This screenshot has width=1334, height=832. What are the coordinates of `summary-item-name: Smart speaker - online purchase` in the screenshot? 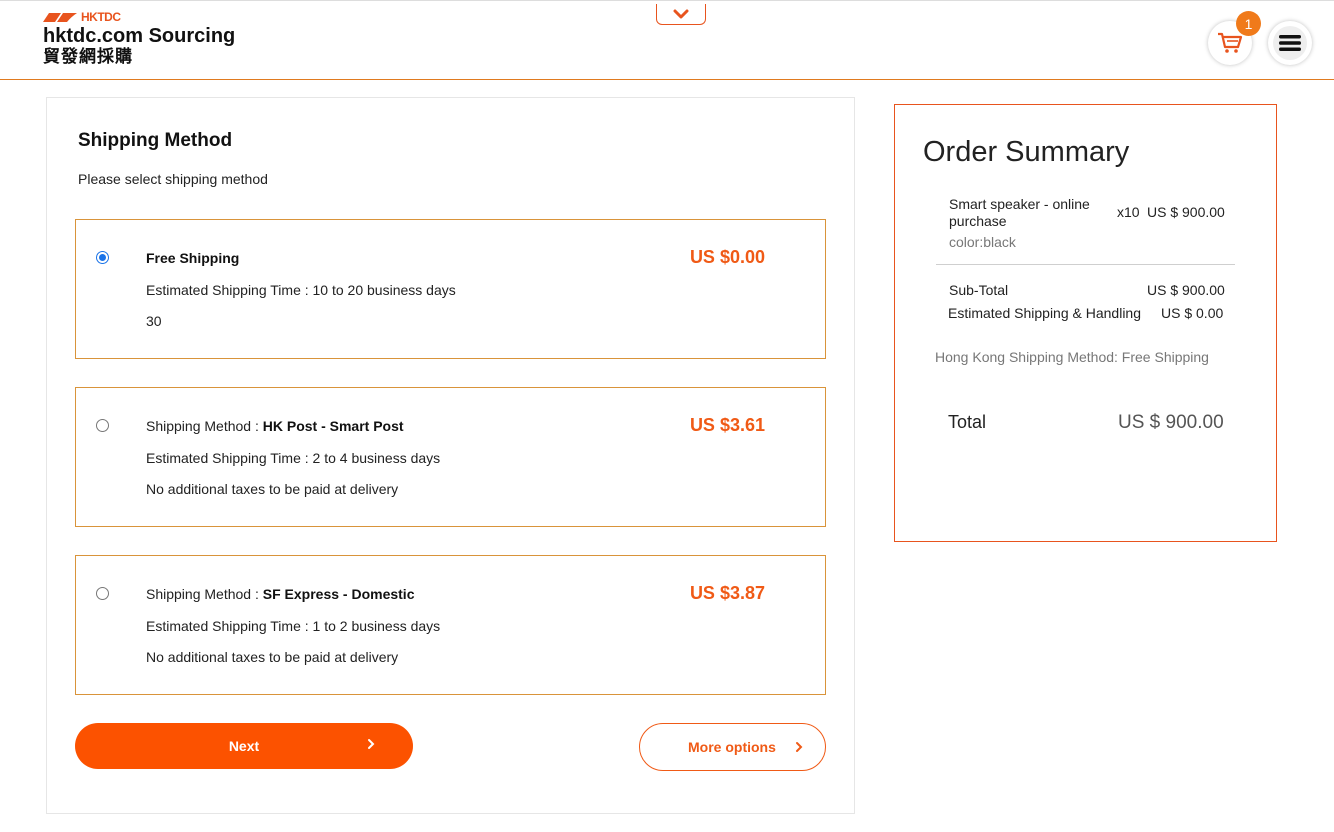 It's located at (1019, 212).